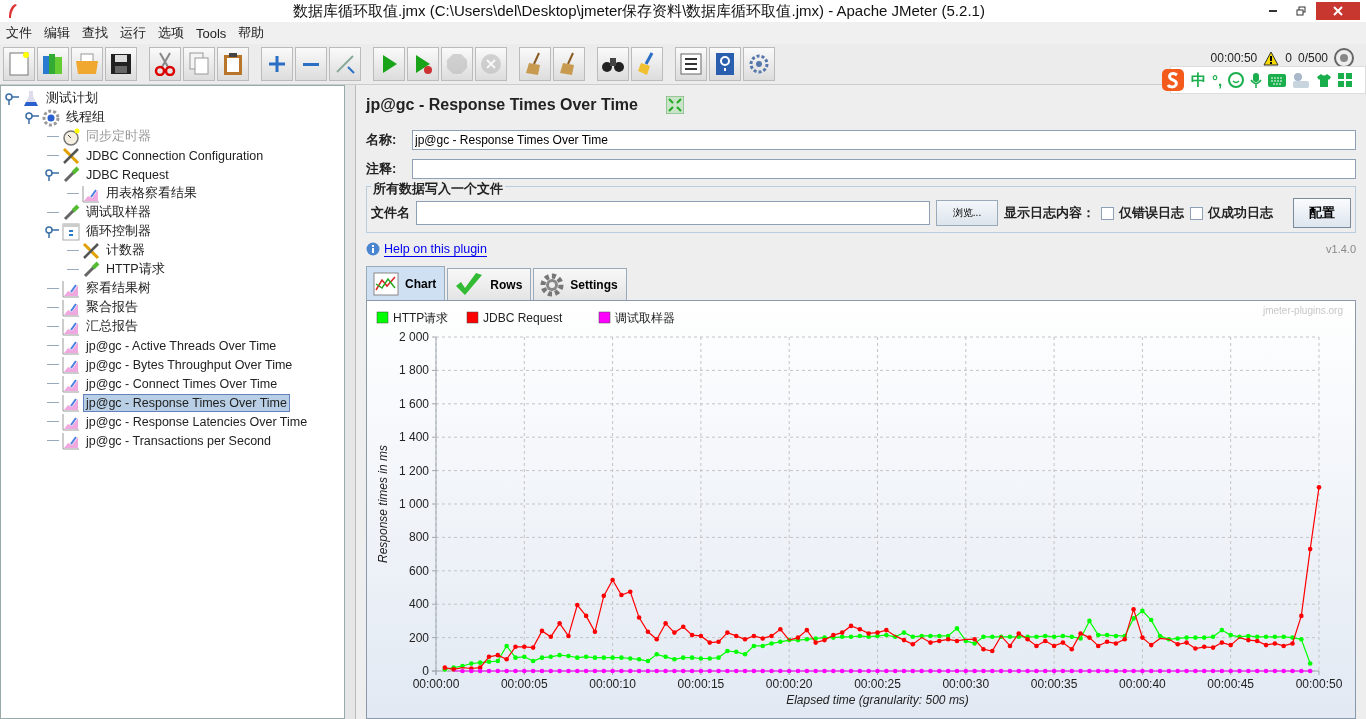  What do you see at coordinates (1234, 58) in the screenshot?
I see `elapsed-time: 00:00:50` at bounding box center [1234, 58].